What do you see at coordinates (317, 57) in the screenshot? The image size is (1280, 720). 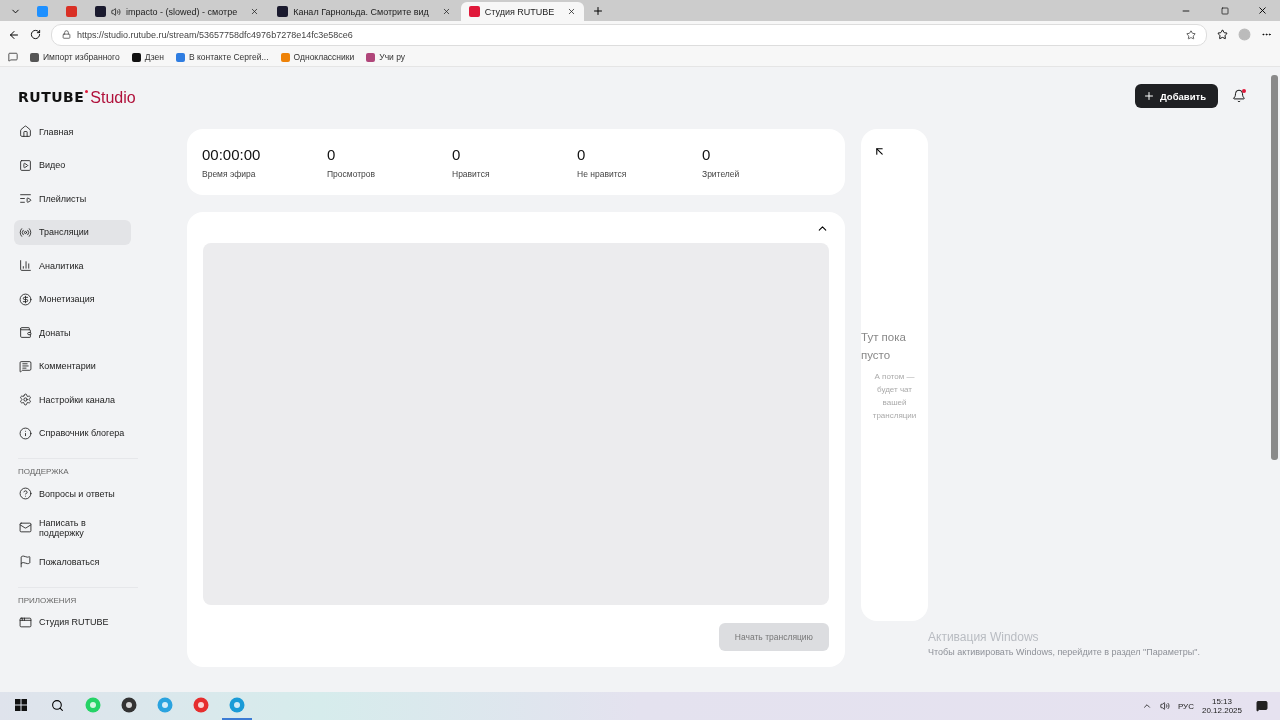 I see `bookmark: Одноклассники` at bounding box center [317, 57].